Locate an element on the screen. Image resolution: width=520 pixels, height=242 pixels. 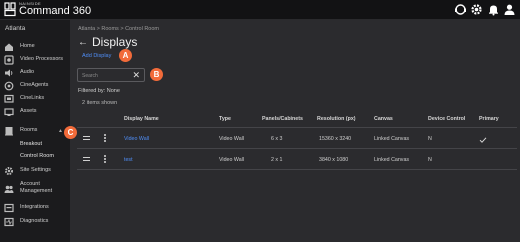
sidebar-item-label: Integrations is located at coordinates (34, 207).